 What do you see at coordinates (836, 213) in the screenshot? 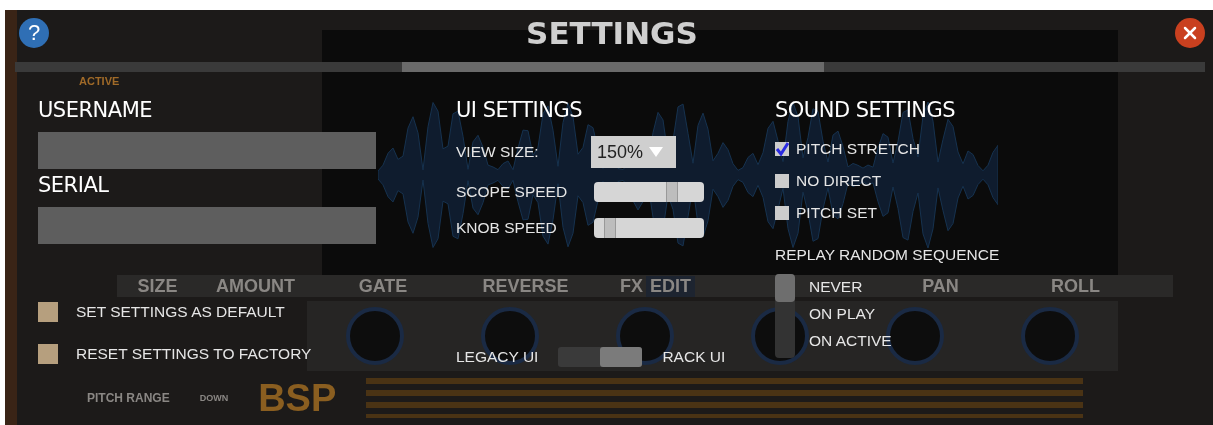
I see `checkbox-label: PITCH SET` at bounding box center [836, 213].